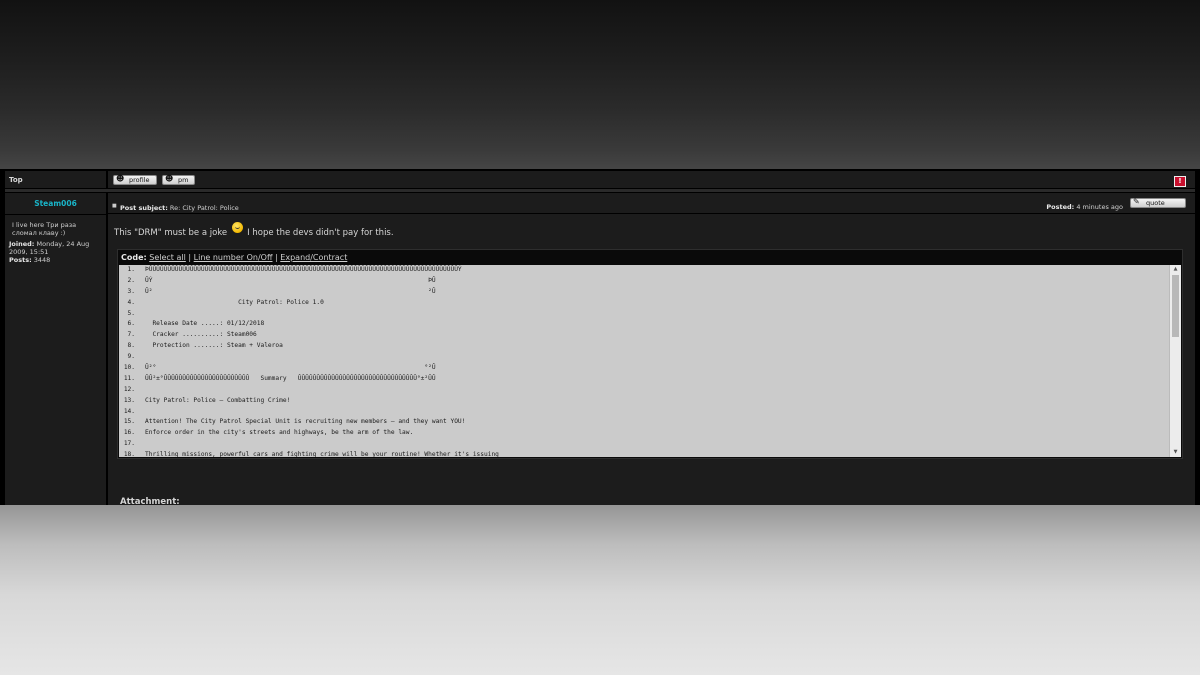  Describe the element at coordinates (131, 291) in the screenshot. I see `line-number: 3.` at that location.